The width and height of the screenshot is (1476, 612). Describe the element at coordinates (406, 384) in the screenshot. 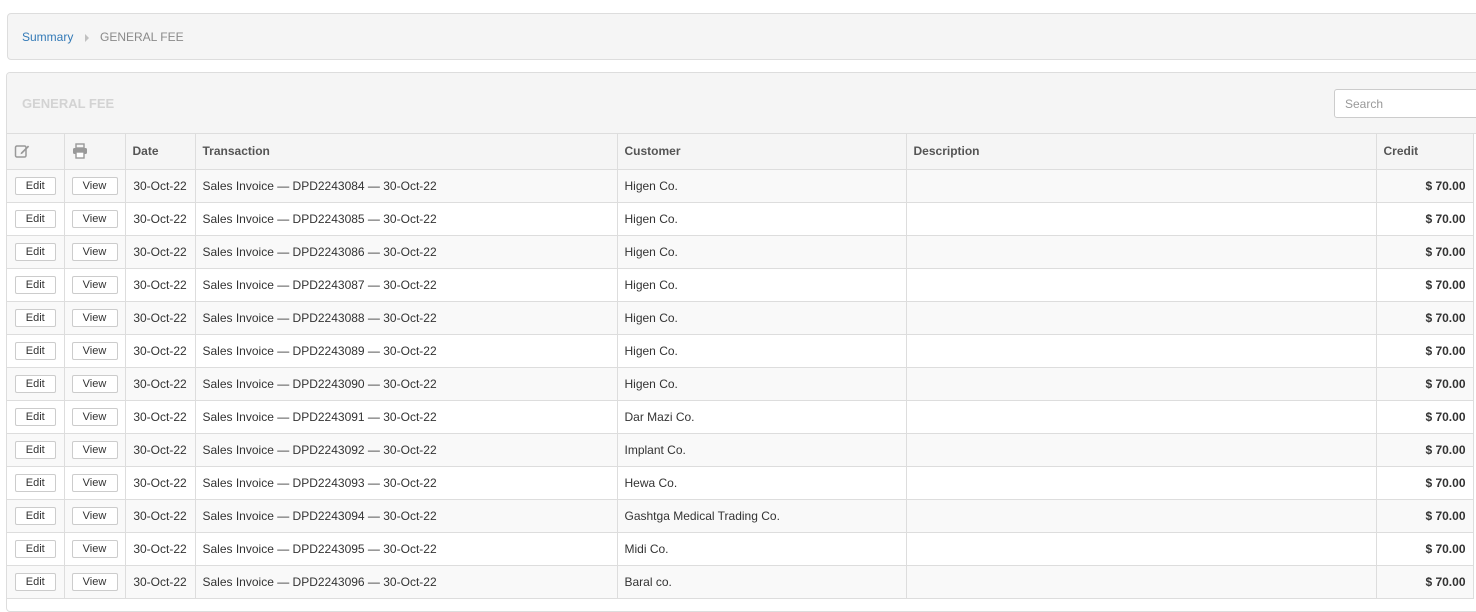

I see `transaction-cell: Sales Invoice — DPD2243090 — 30-Oct-22` at that location.